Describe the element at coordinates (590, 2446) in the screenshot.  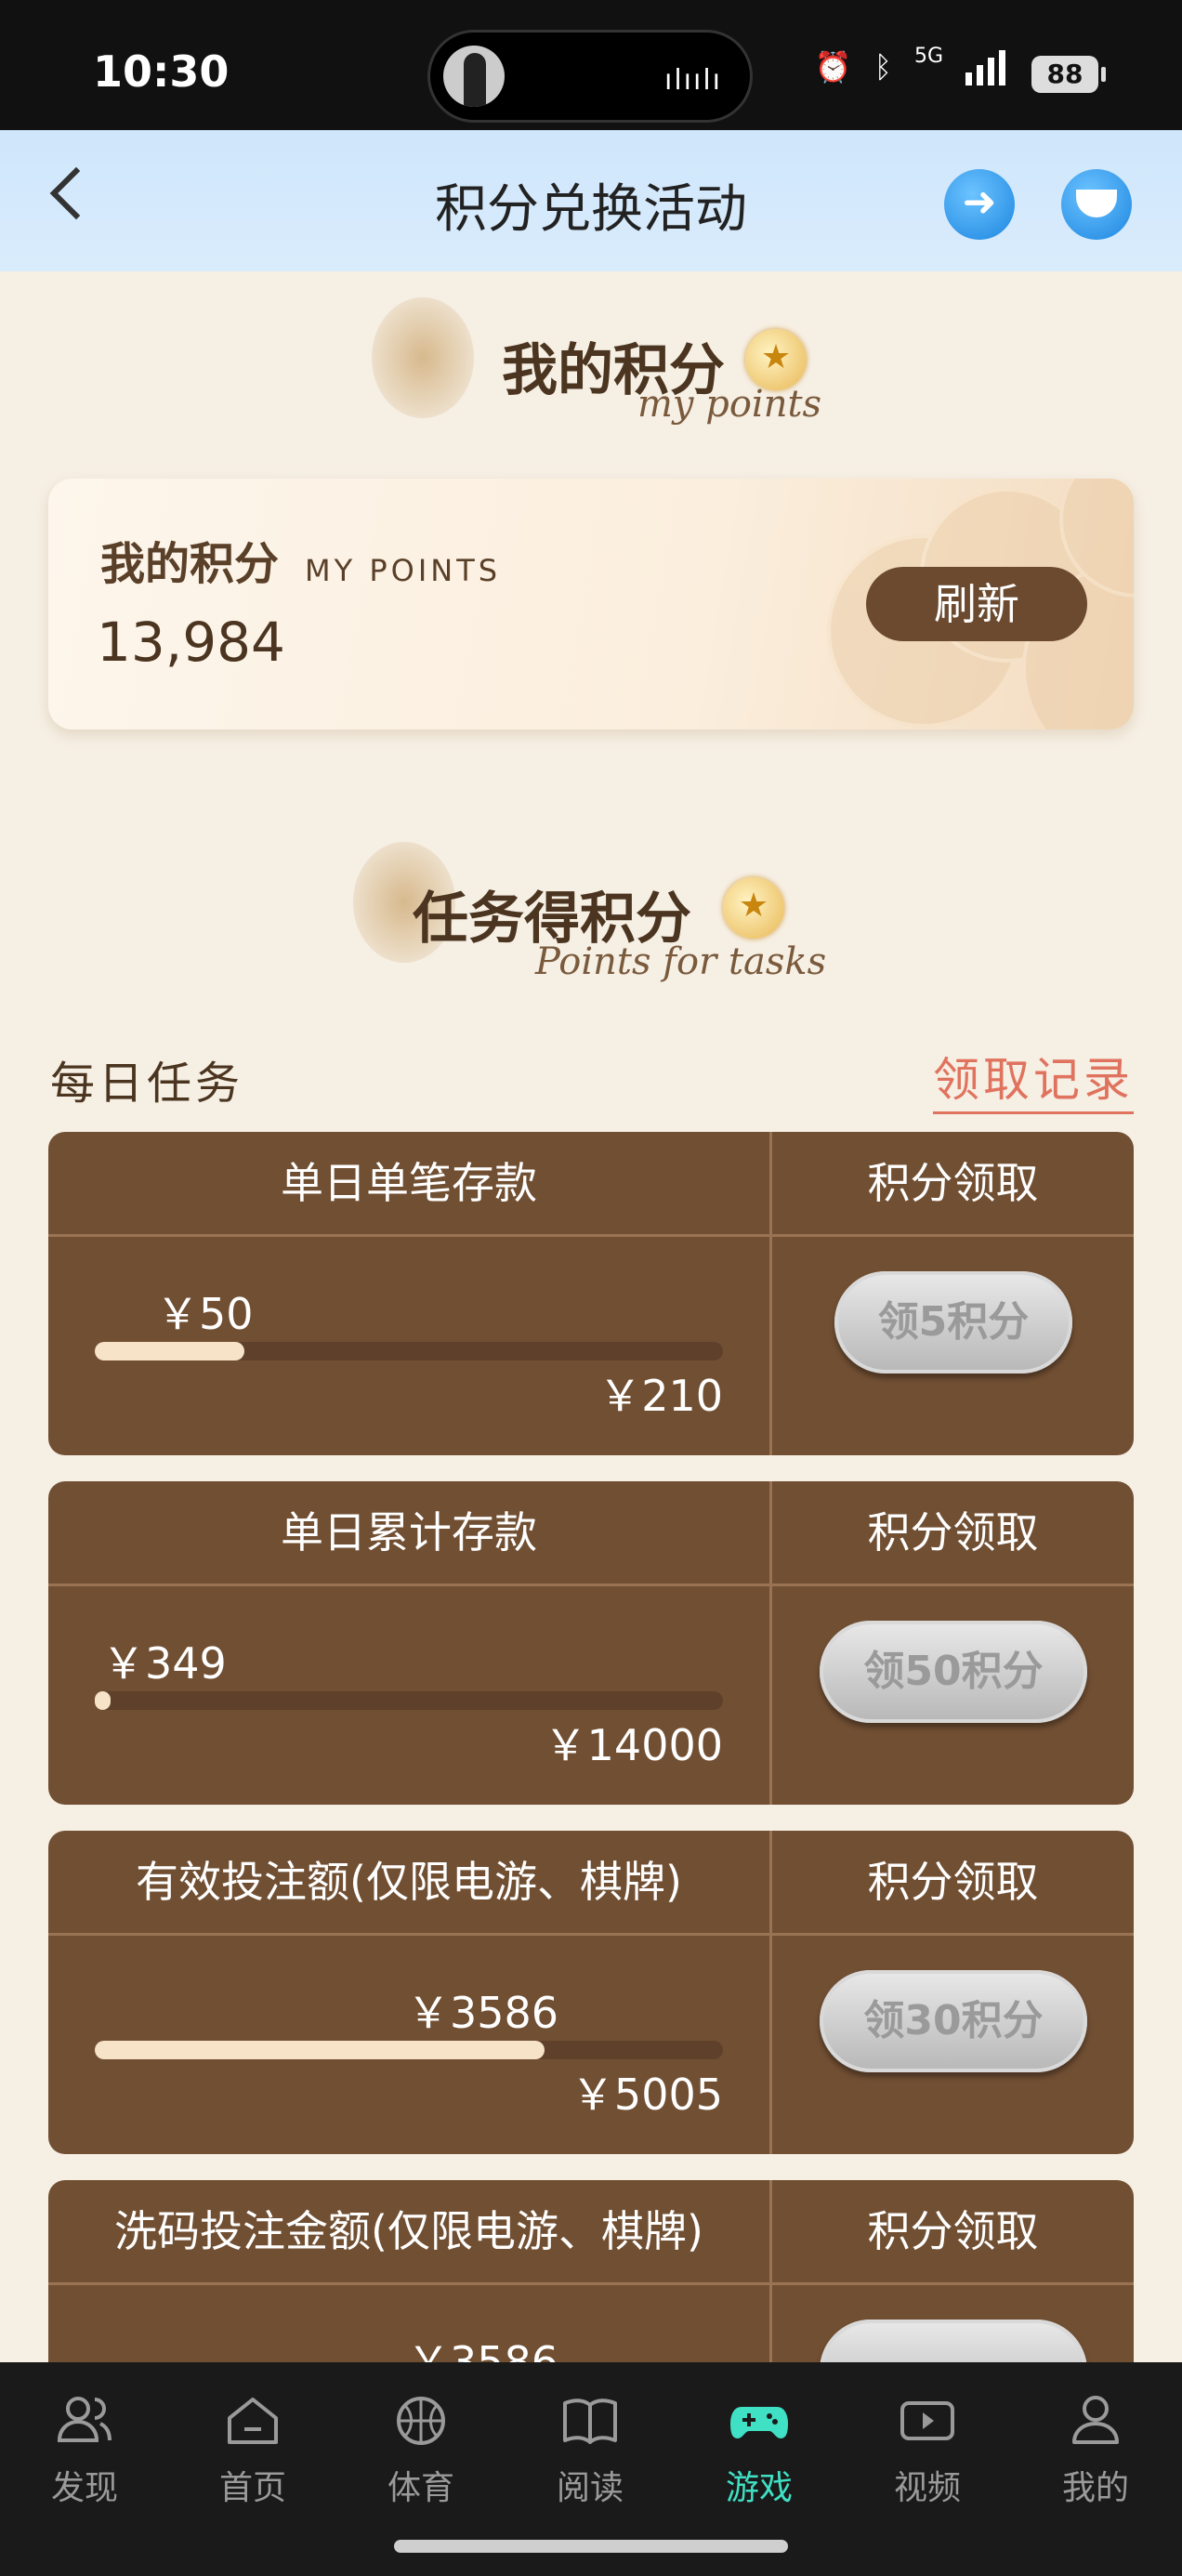
I see `nav-item-read: 阅读` at that location.